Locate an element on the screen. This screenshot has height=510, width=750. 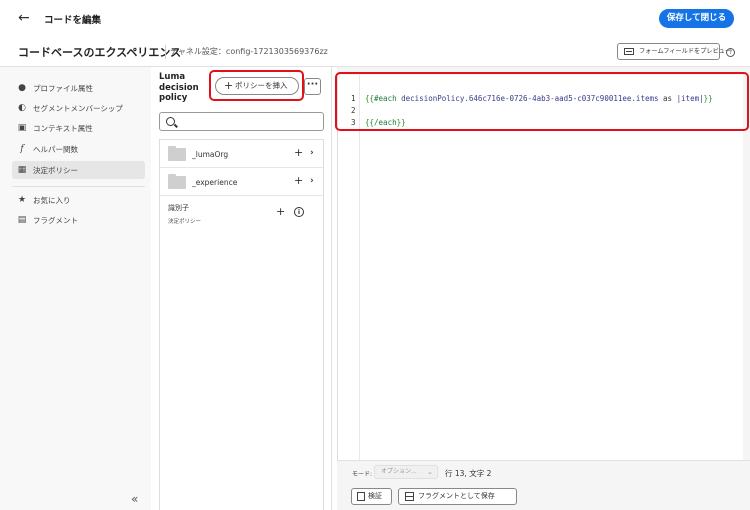
top-bar: ← コードを編集 保存して閉じる is located at coordinates (375, 18).